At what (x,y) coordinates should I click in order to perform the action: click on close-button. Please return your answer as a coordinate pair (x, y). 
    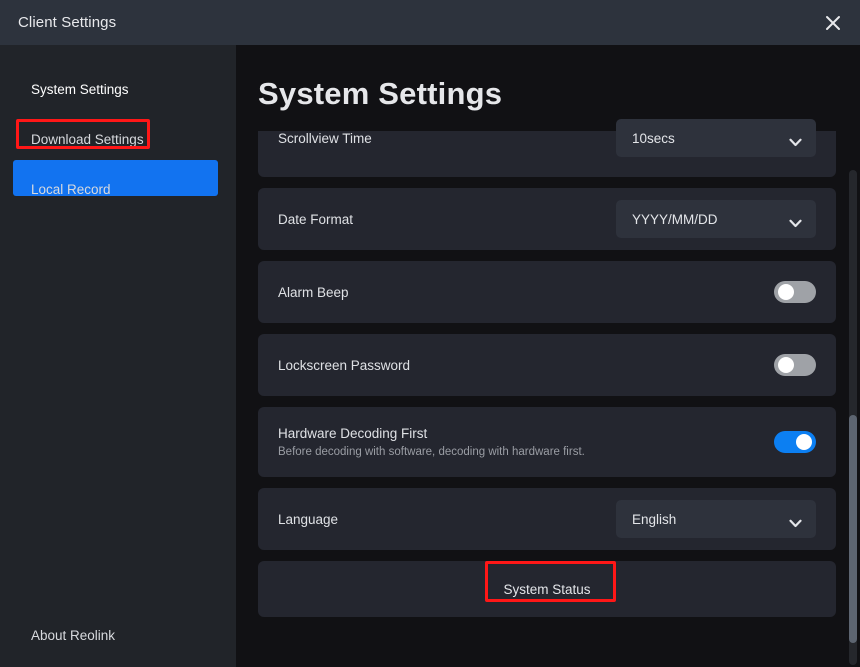
    Looking at the image, I should click on (833, 22).